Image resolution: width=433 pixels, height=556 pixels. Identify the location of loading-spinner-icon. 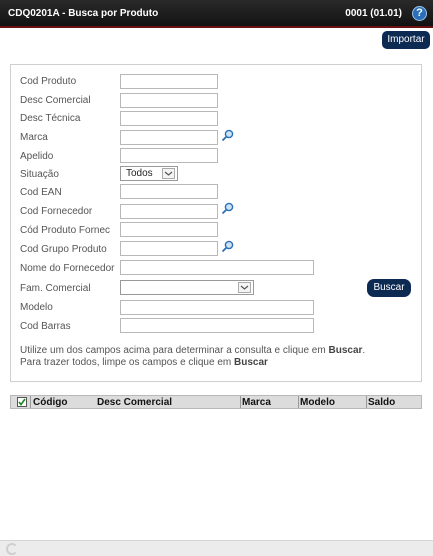
(12, 549).